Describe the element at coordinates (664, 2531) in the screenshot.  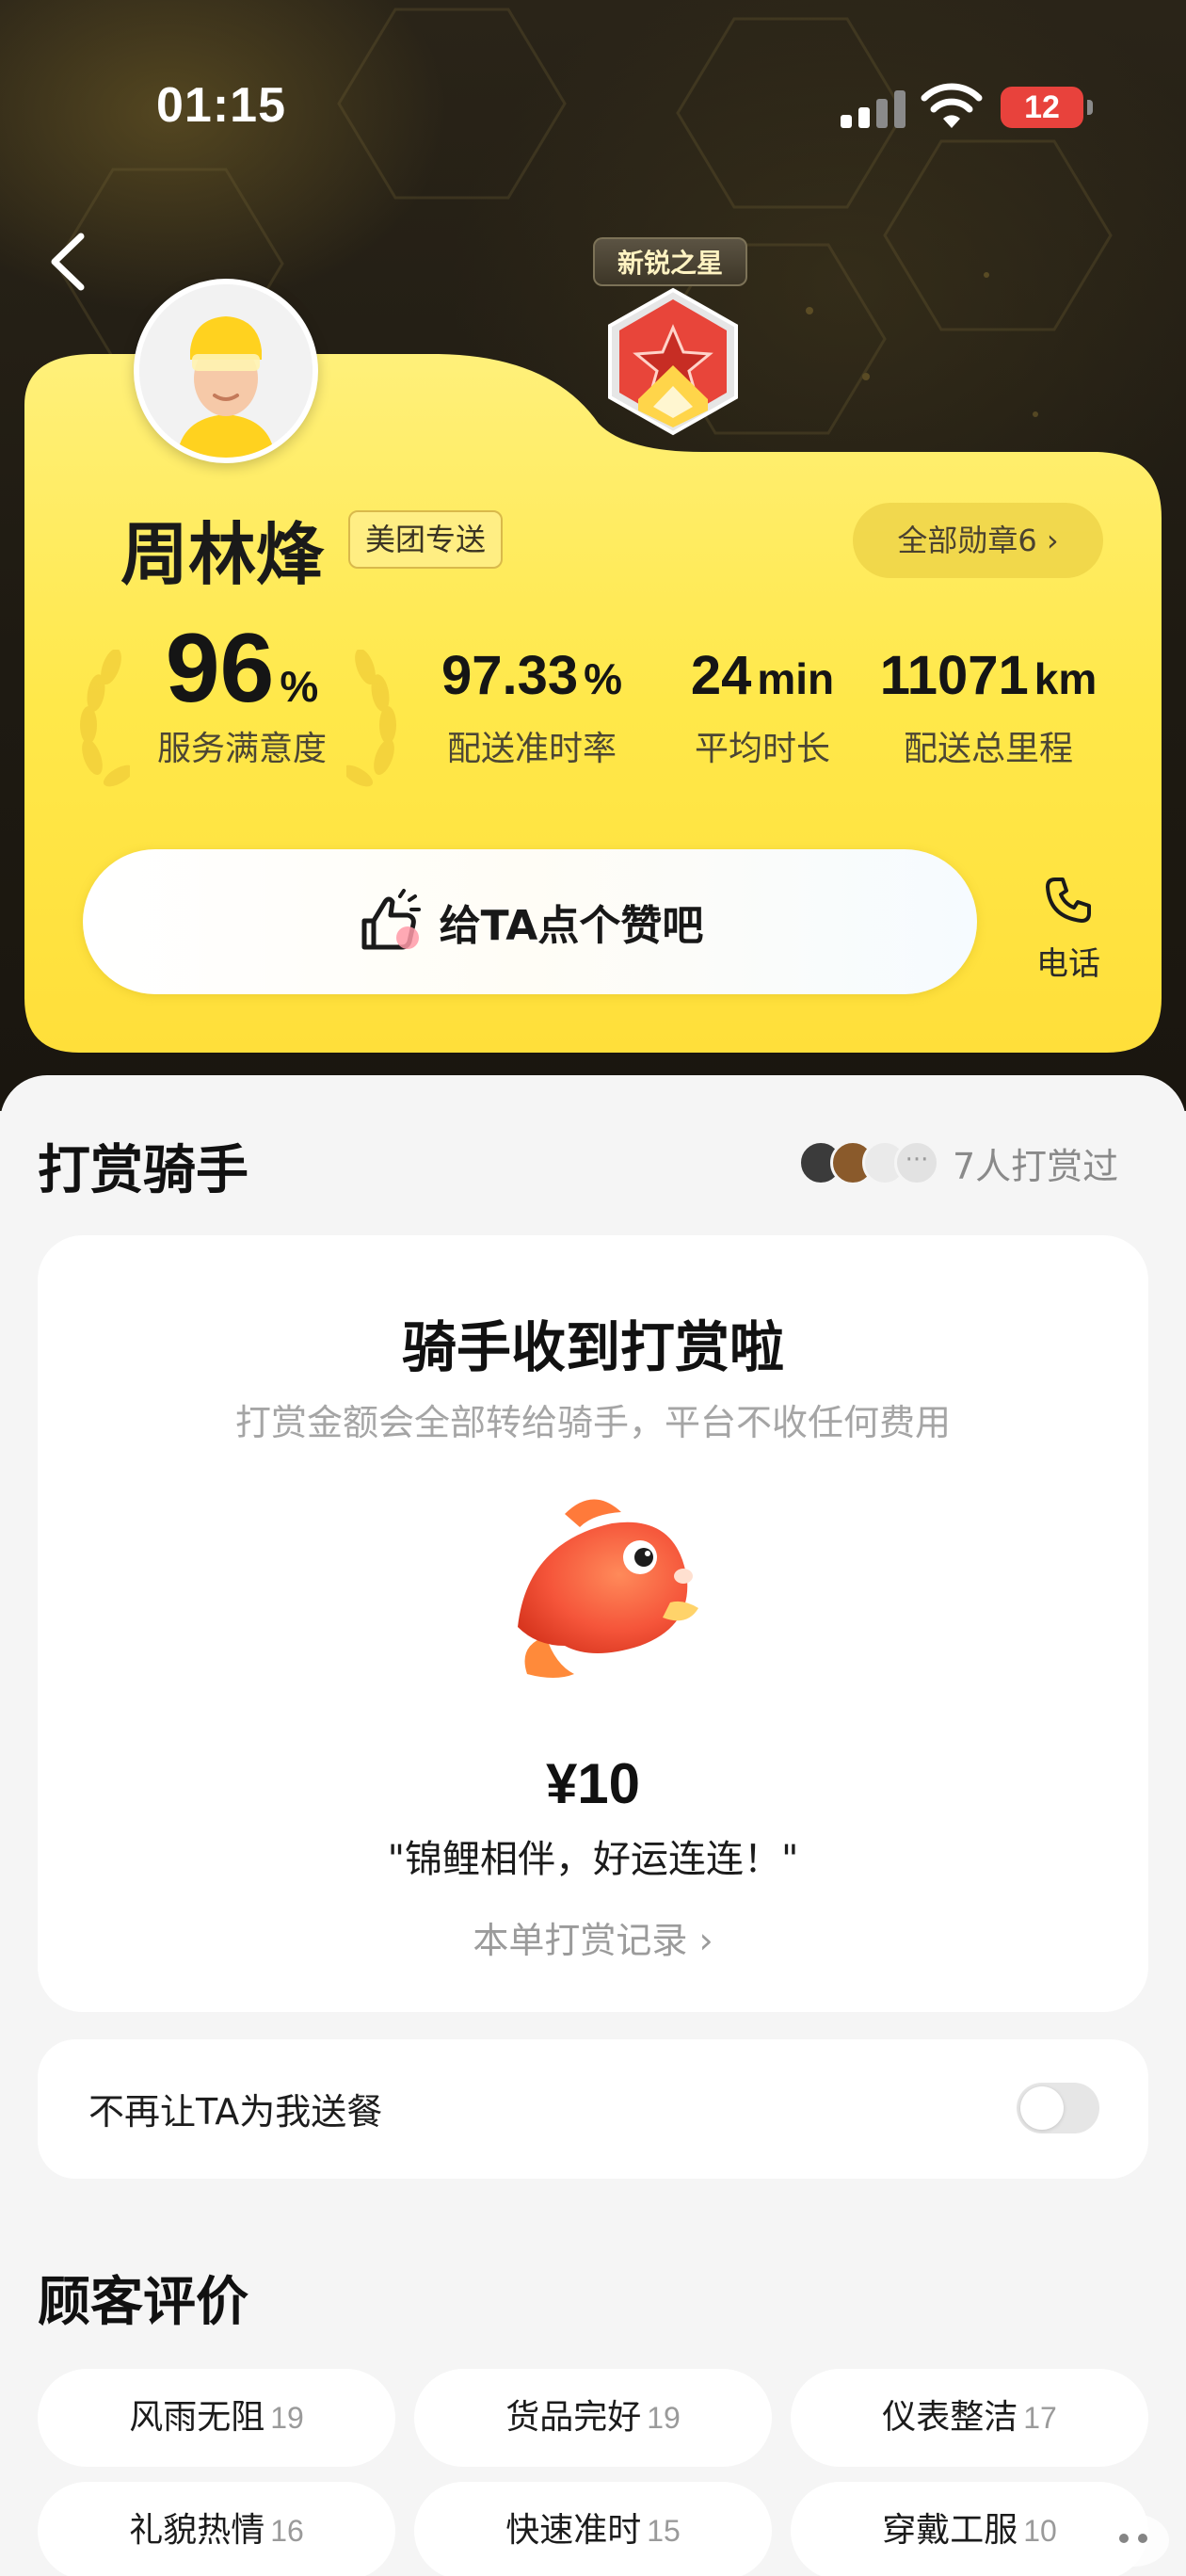
I see `review-tag-count: 15` at that location.